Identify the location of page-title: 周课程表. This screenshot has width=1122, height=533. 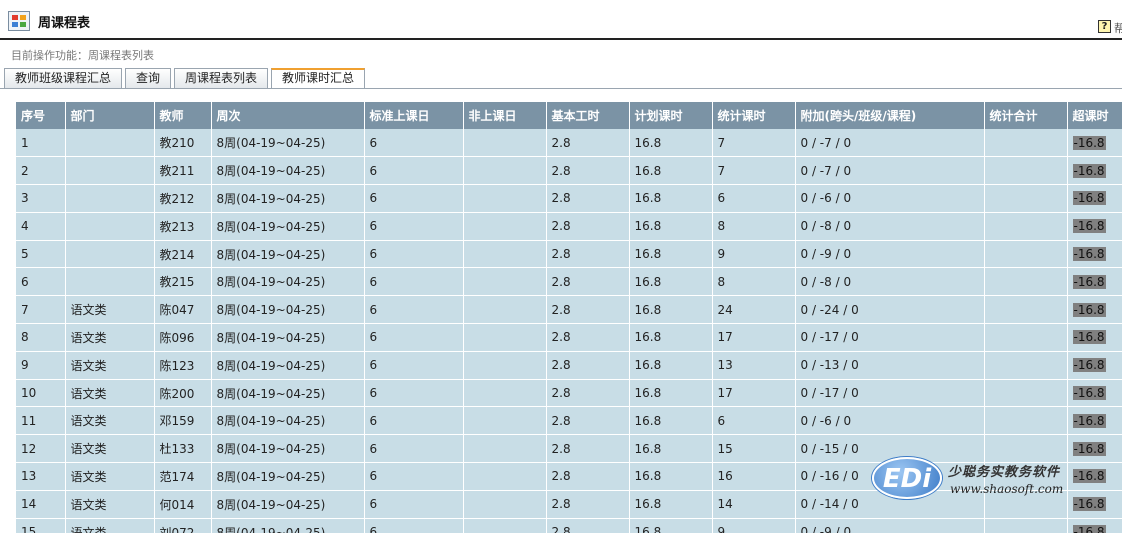
(64, 23).